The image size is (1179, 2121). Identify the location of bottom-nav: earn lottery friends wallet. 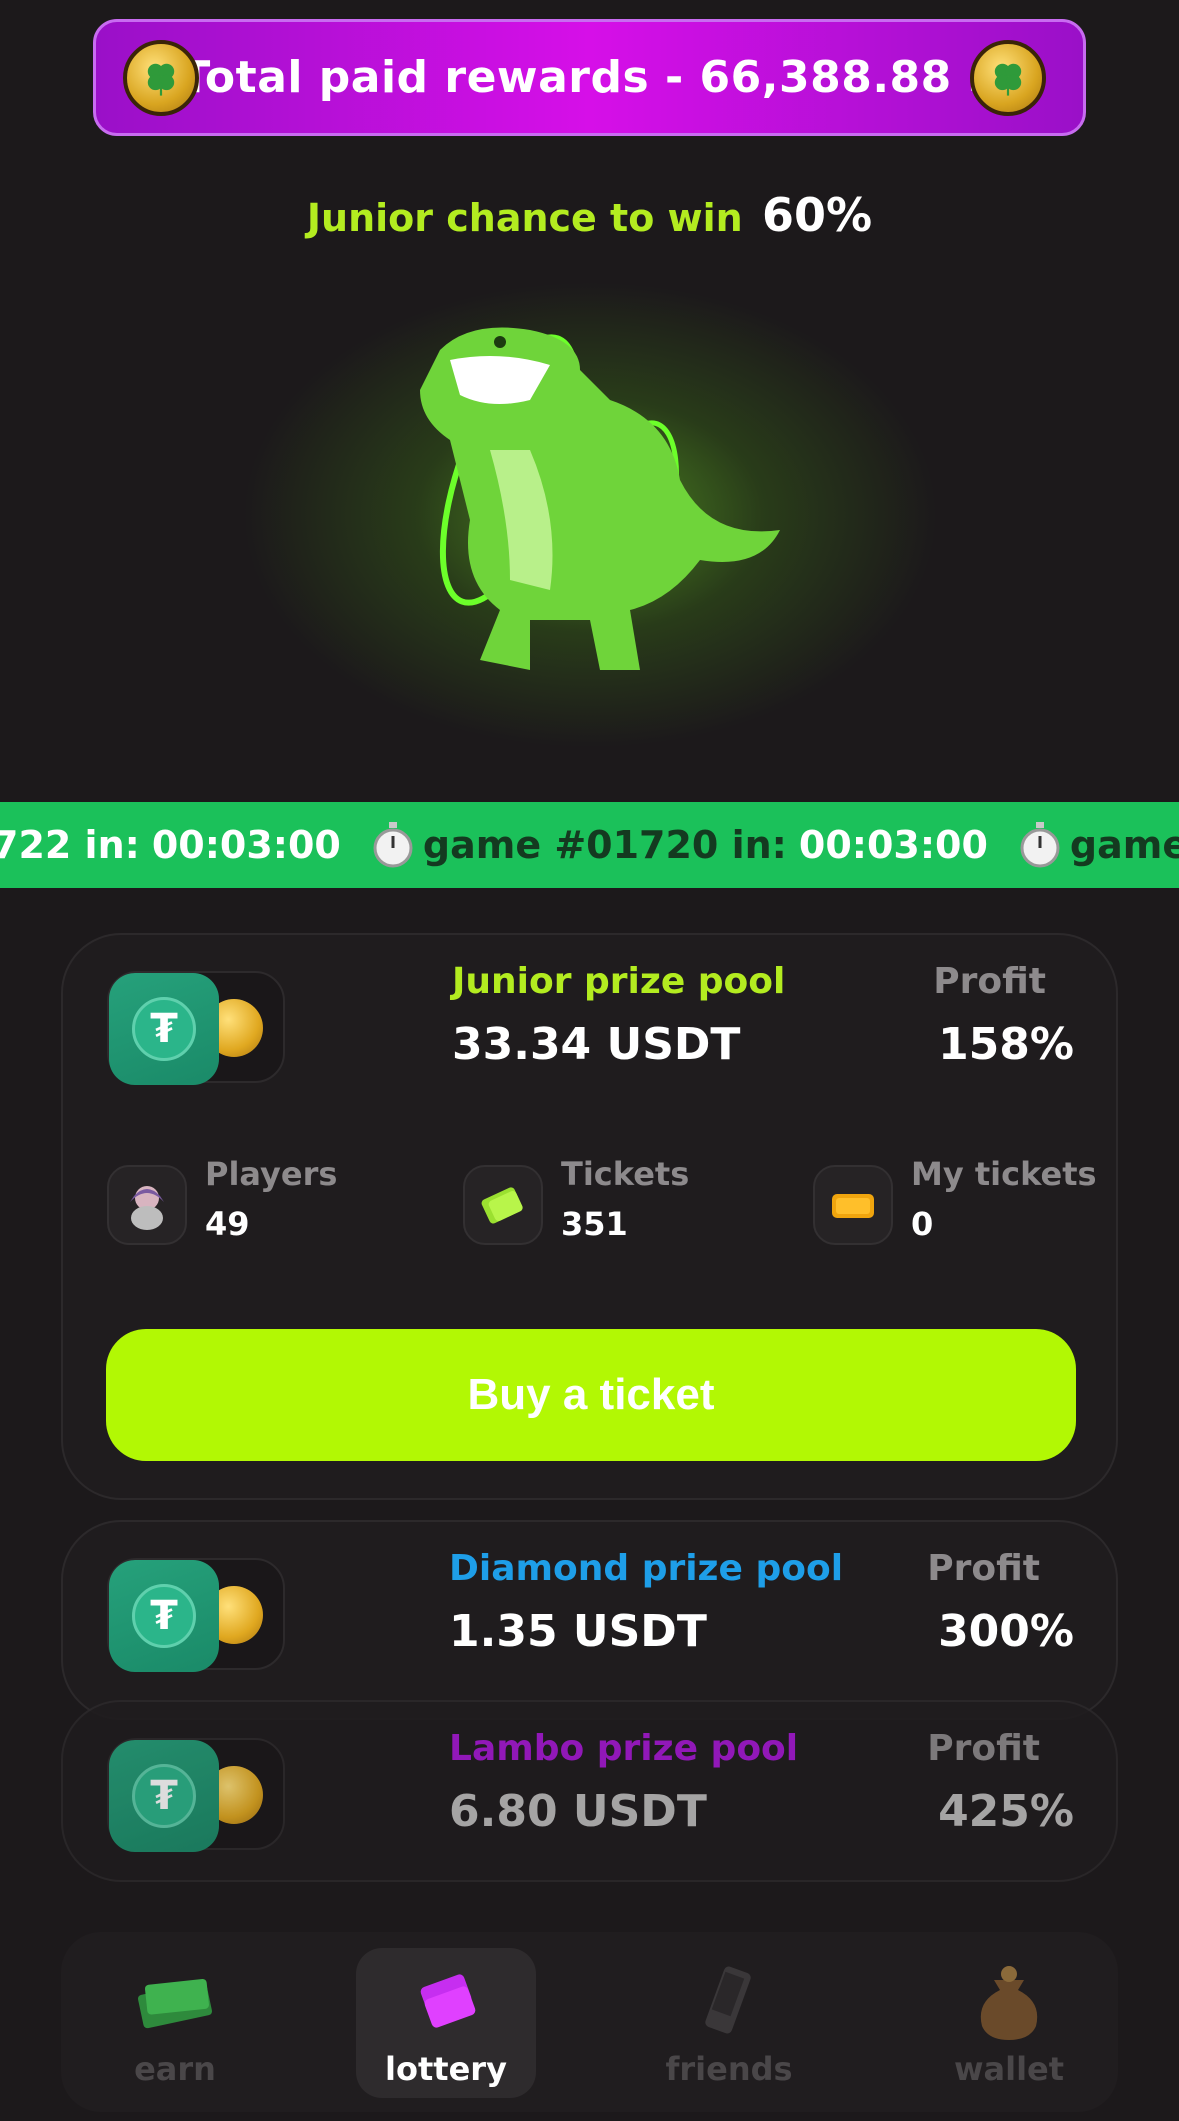
(589, 2022).